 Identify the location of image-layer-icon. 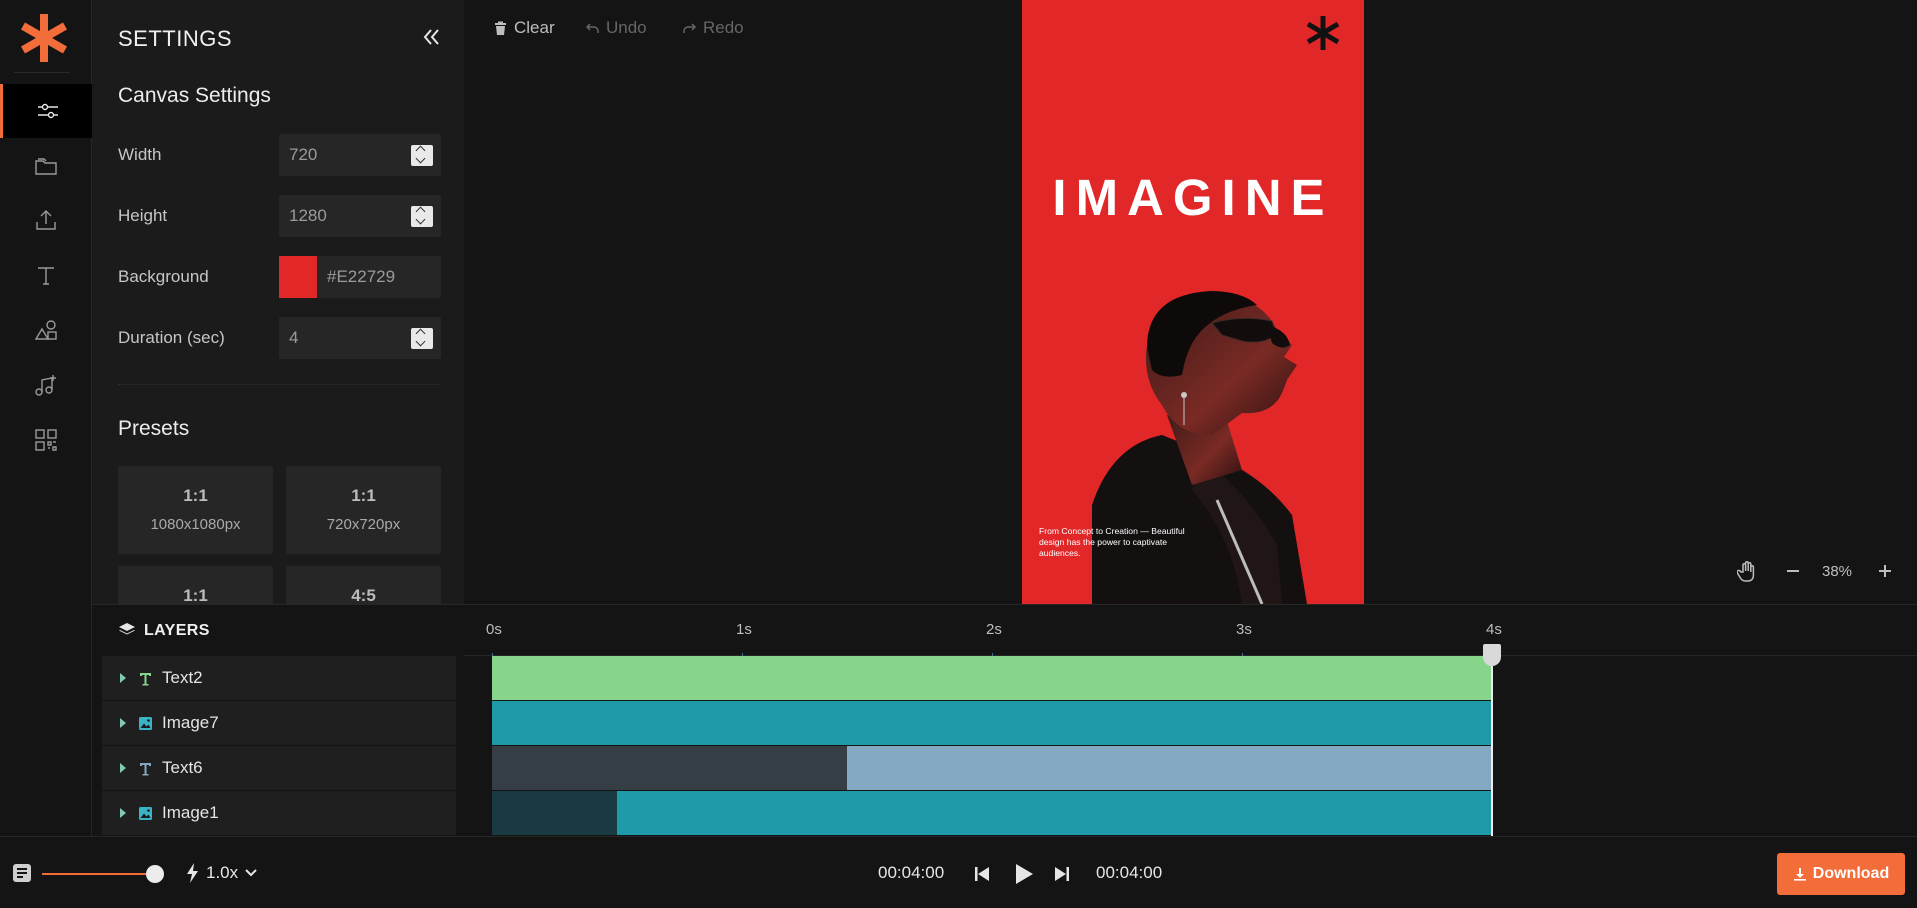
(145, 813).